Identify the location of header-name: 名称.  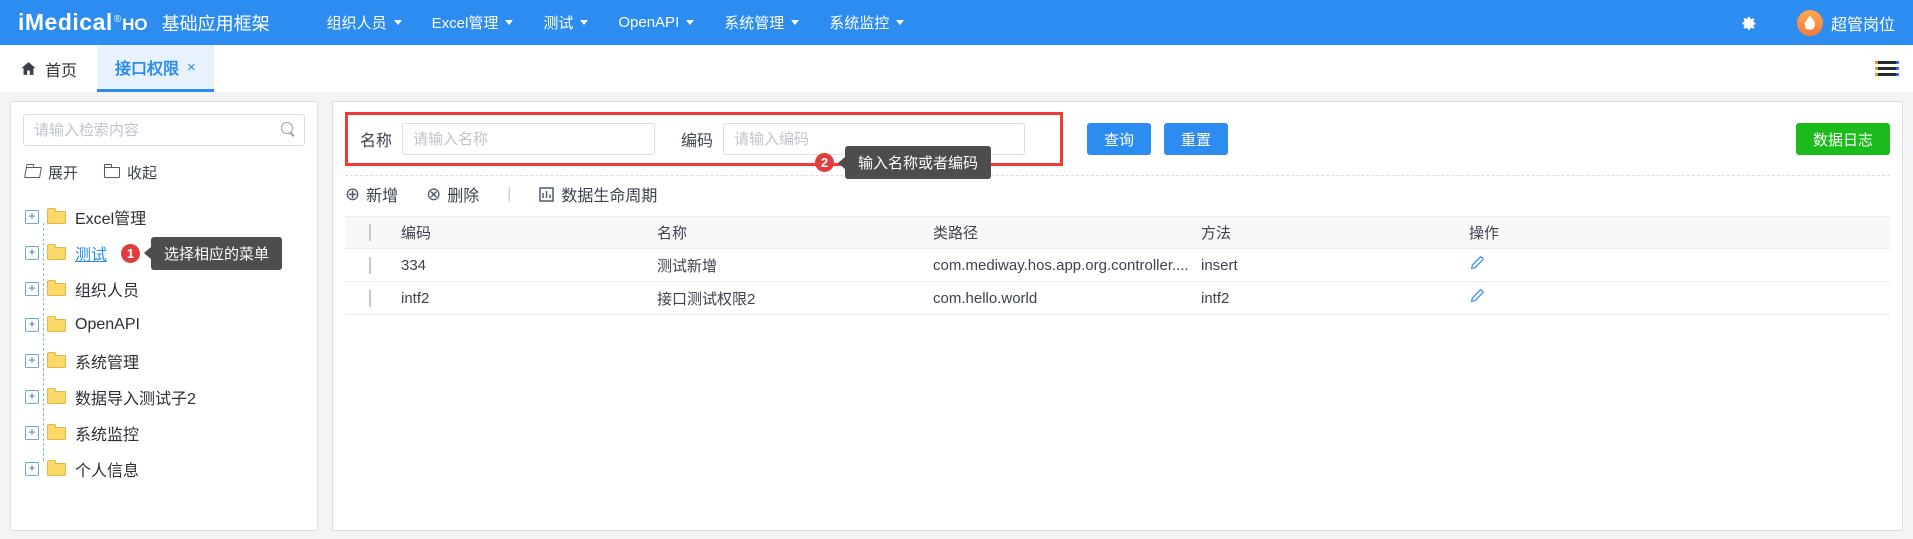
(672, 233).